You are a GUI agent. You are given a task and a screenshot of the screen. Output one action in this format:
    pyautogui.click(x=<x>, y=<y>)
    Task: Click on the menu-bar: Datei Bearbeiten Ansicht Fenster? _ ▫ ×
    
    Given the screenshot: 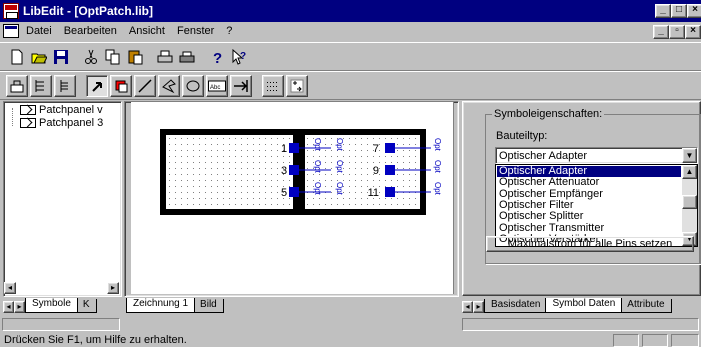 What is the action you would take?
    pyautogui.click(x=350, y=31)
    